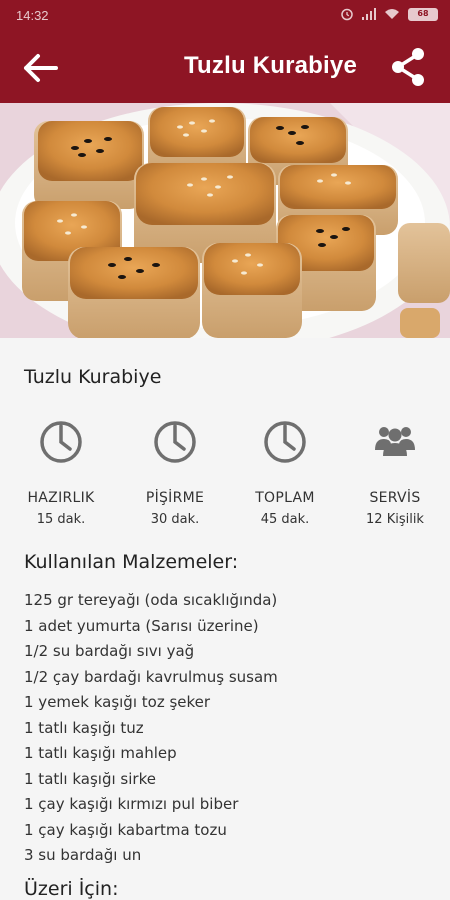 This screenshot has height=900, width=450. Describe the element at coordinates (100, 753) in the screenshot. I see `ingredient-item: 1 tatlı kaşığı mahlep` at that location.